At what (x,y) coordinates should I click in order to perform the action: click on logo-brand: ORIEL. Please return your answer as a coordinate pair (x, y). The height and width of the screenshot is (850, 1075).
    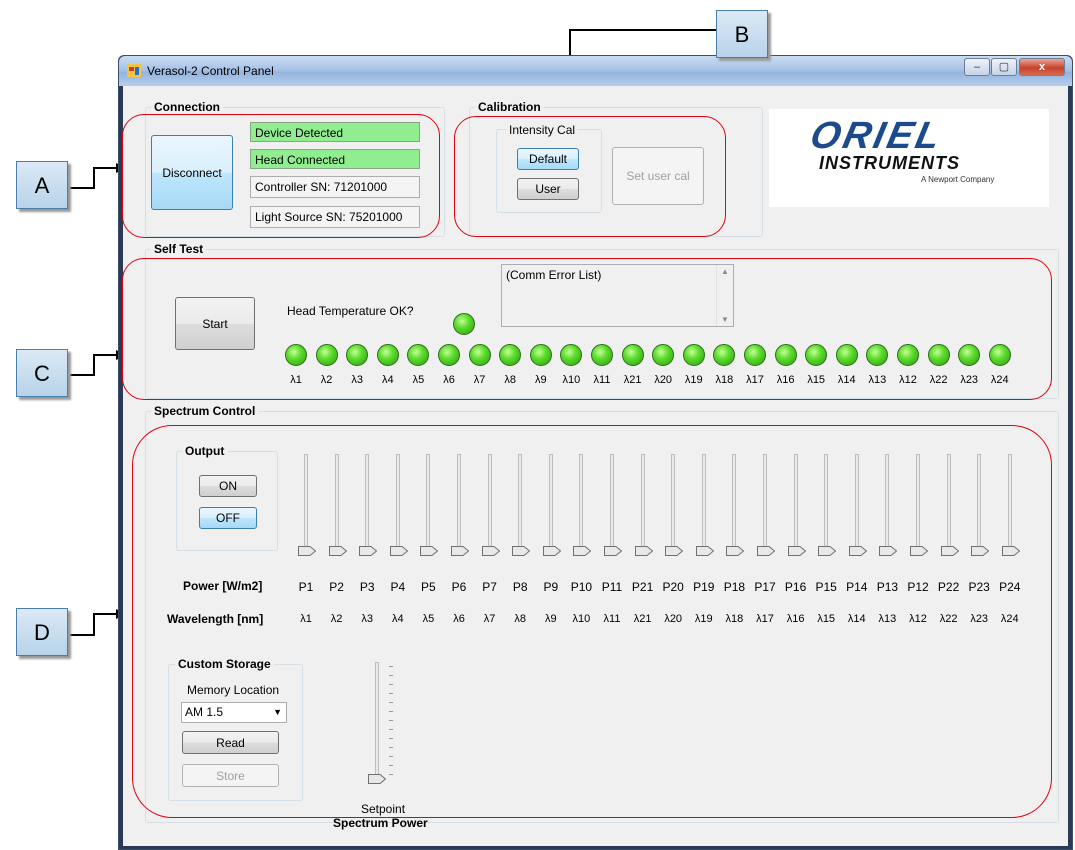
    Looking at the image, I should click on (876, 136).